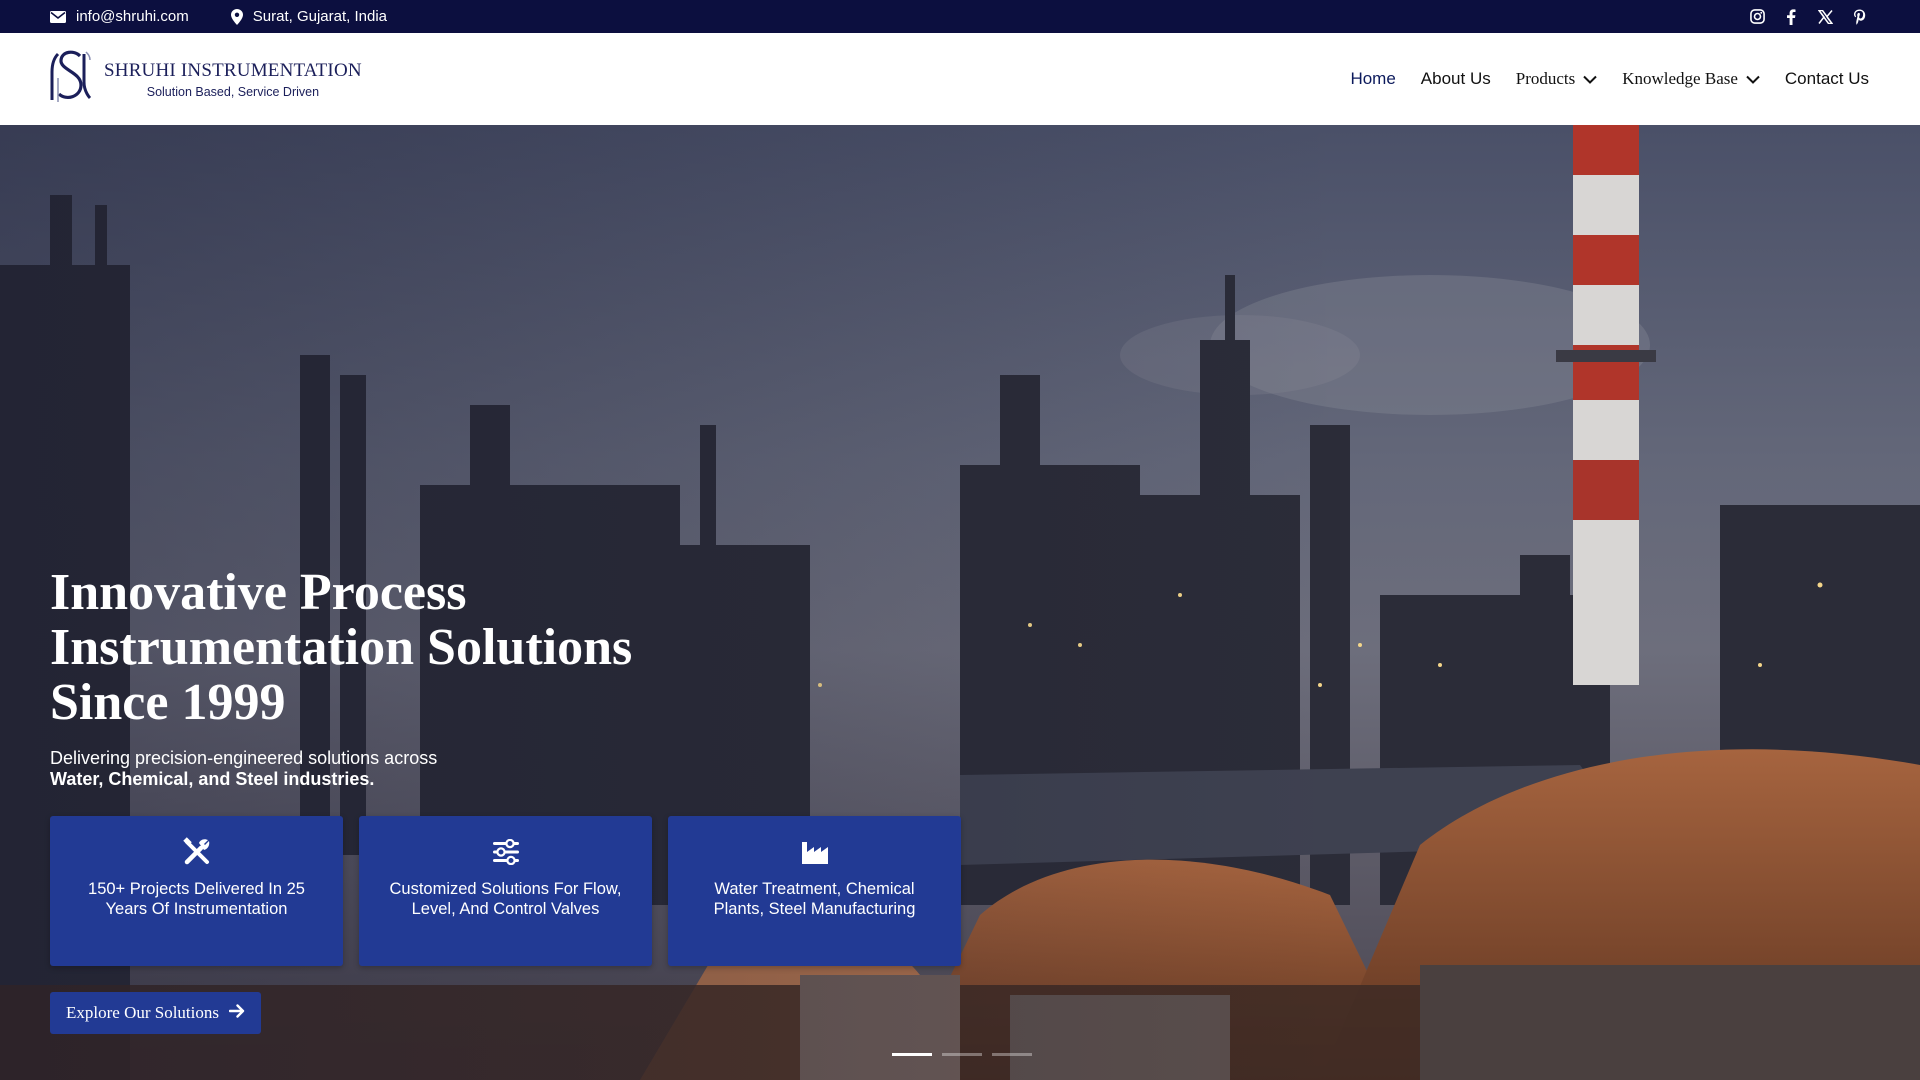 This screenshot has width=1920, height=1080. I want to click on brand-name: SHRUHI INSTRUMENTATION, so click(233, 70).